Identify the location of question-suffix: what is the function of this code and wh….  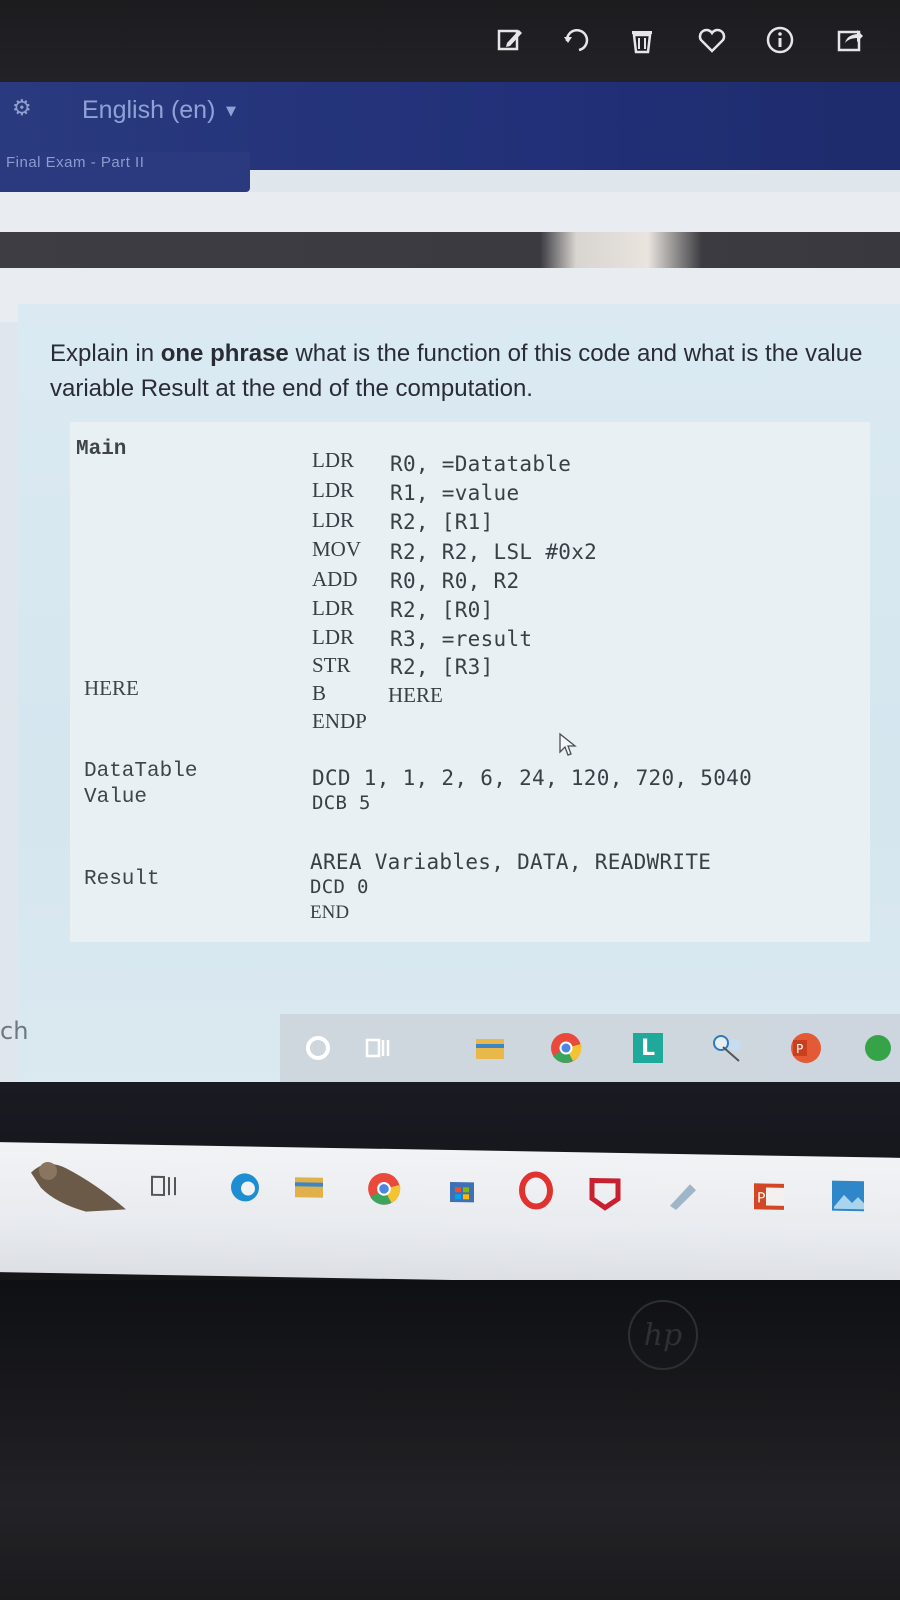
(575, 353).